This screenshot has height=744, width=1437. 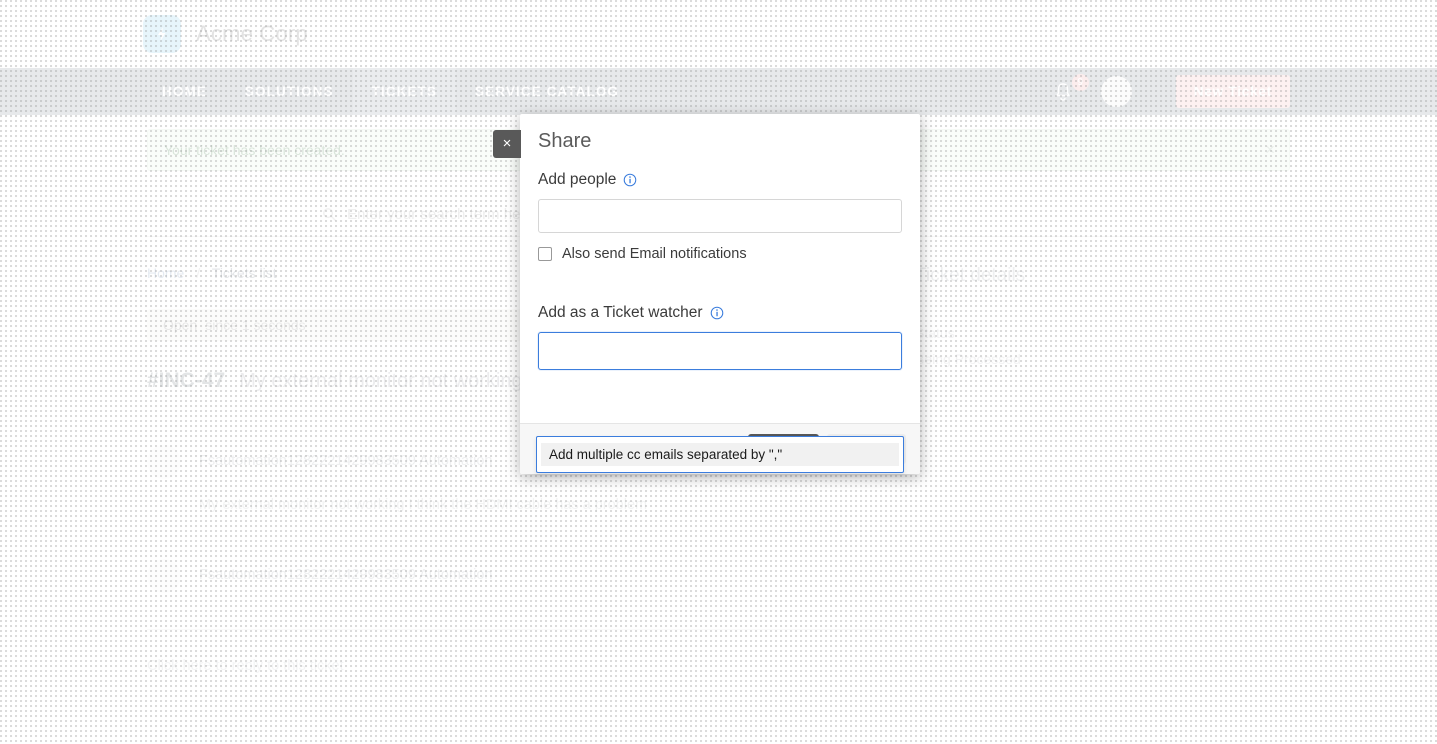 I want to click on add-people-label-text: Add people, so click(x=577, y=179).